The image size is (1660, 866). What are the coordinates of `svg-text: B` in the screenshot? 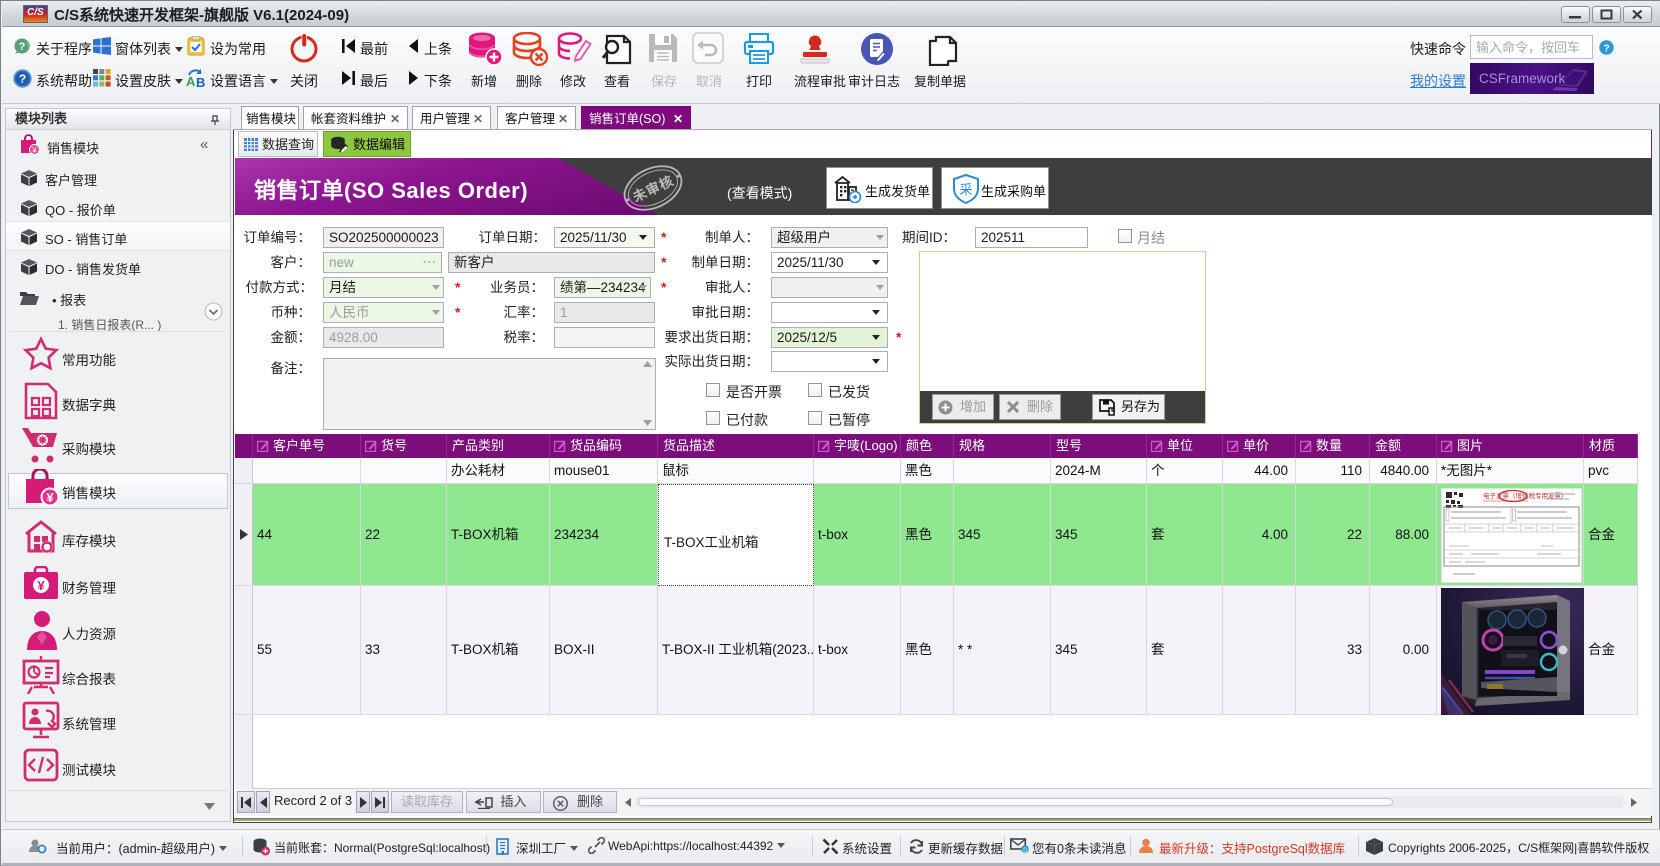 It's located at (200, 81).